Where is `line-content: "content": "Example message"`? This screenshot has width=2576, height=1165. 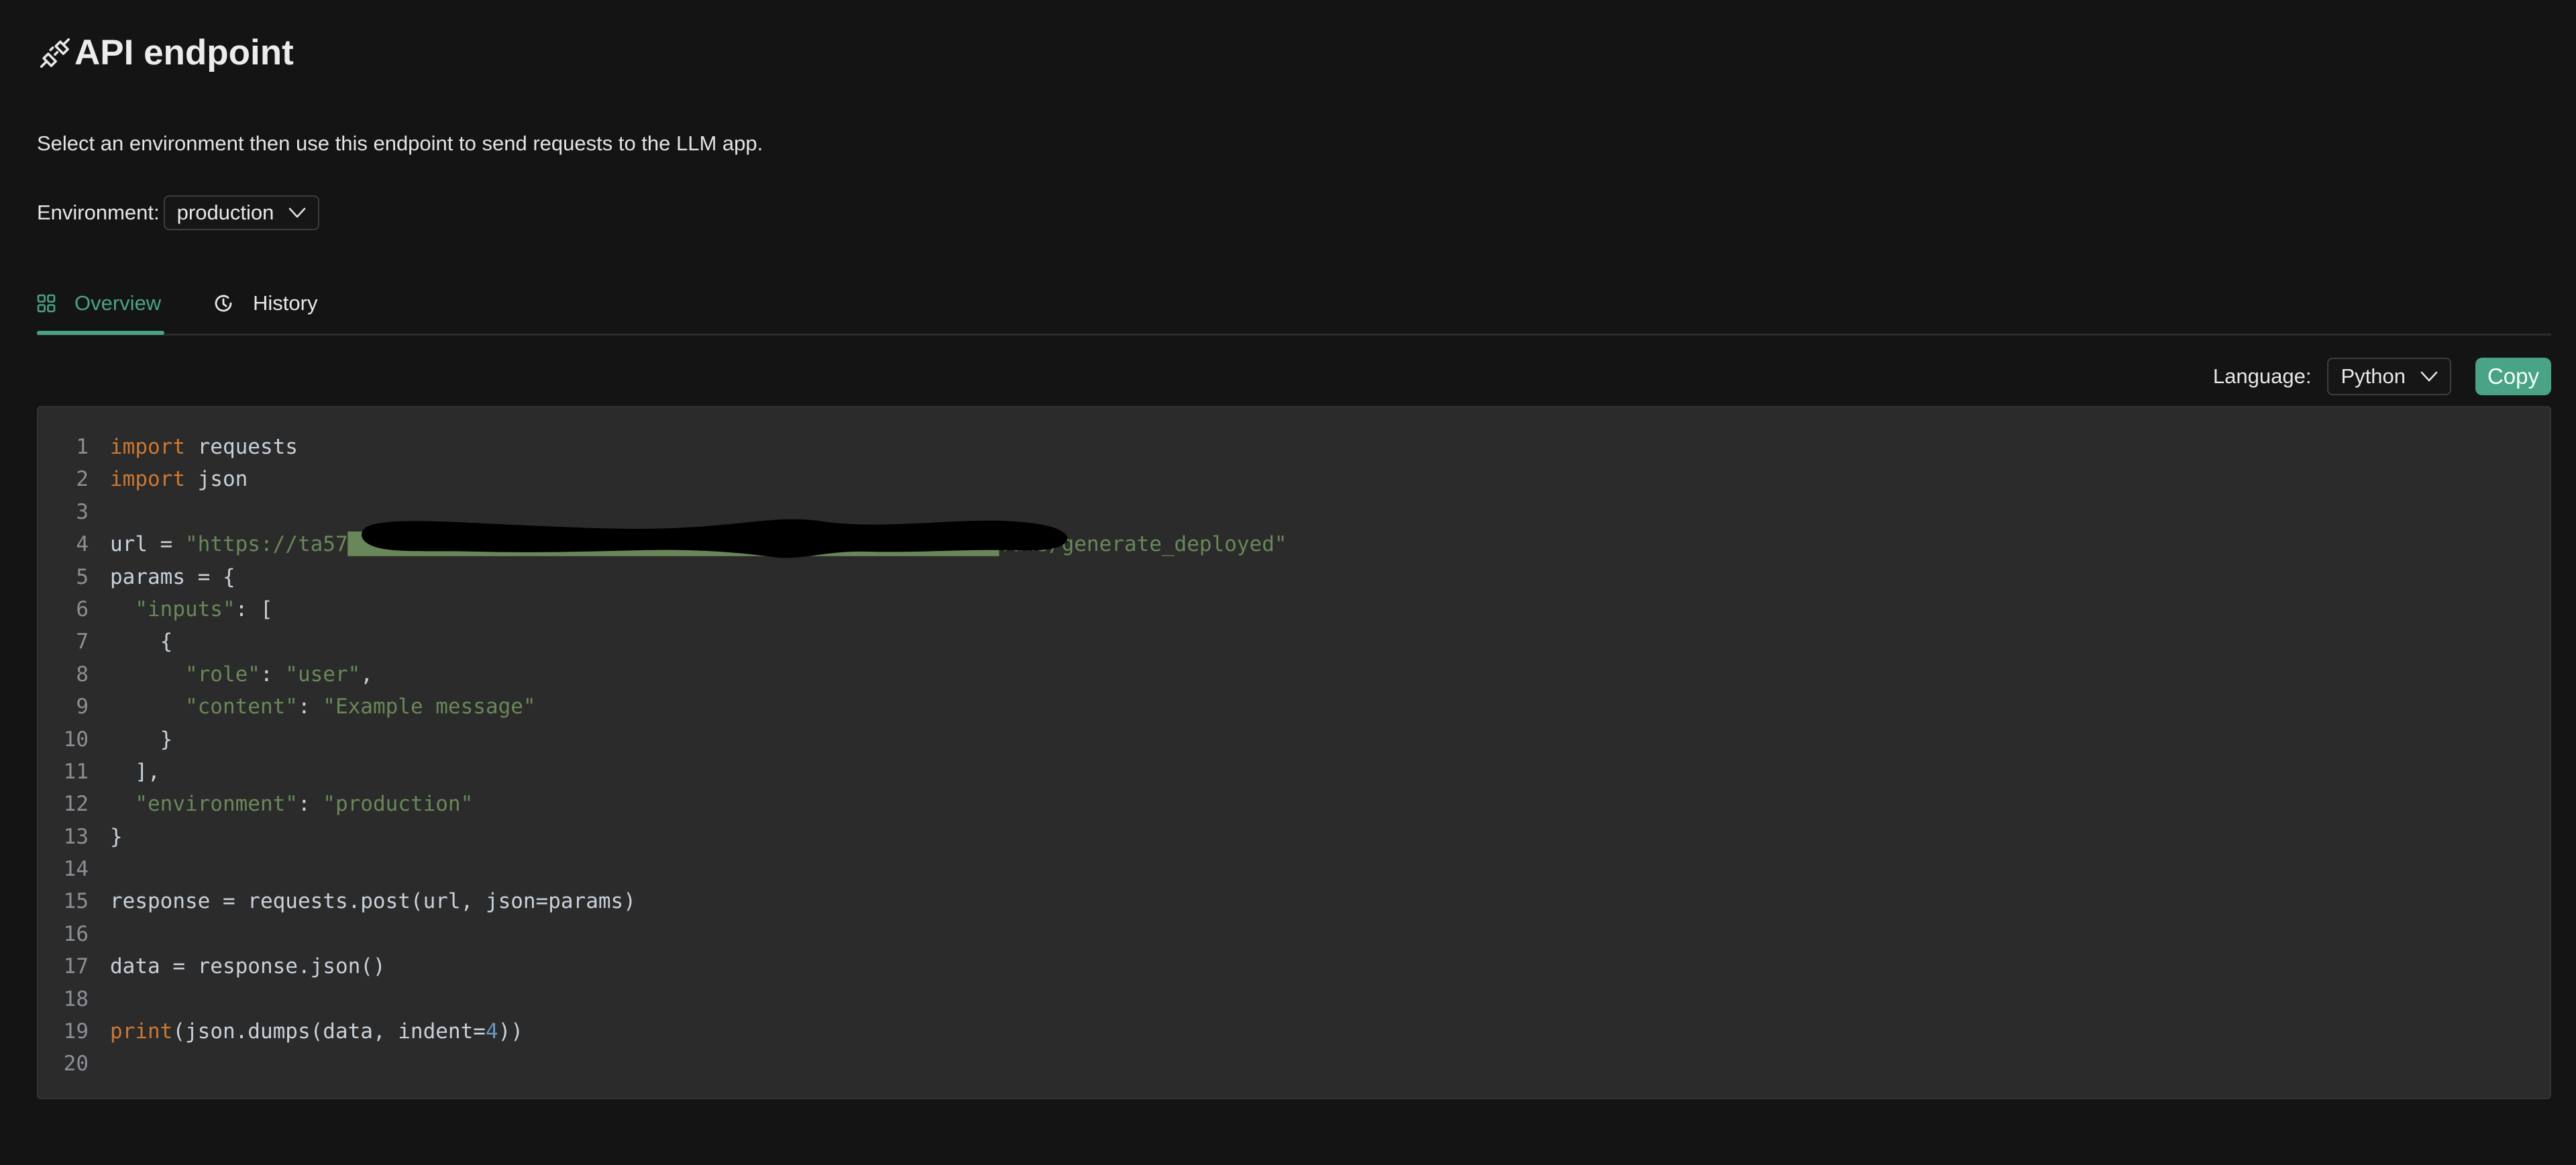
line-content: "content": "Example message" is located at coordinates (323, 707).